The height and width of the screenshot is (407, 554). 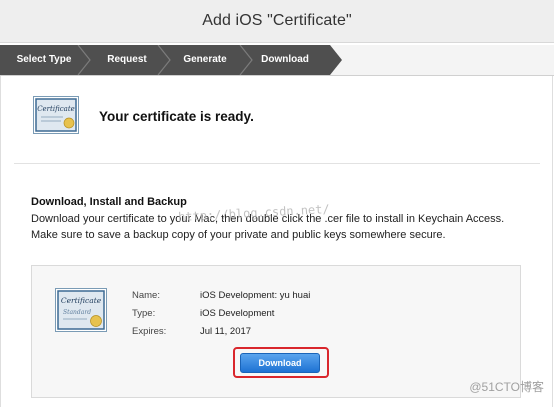 I want to click on divider, so click(x=277, y=163).